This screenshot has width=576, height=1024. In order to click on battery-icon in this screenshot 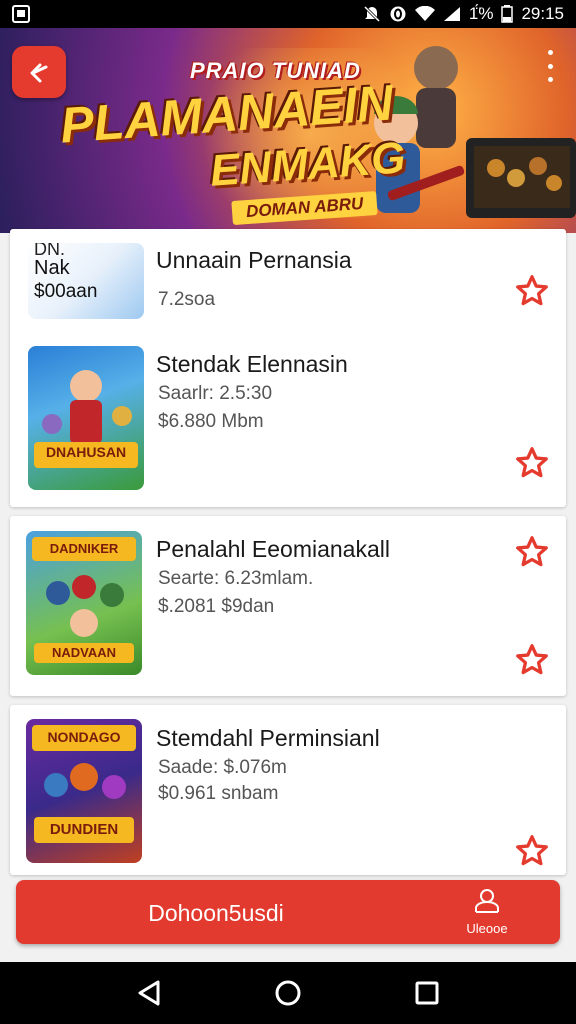, I will do `click(507, 14)`.